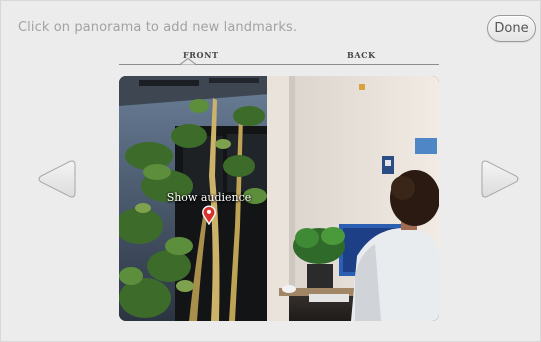 The image size is (541, 342). I want to click on view-tabs: FRONT BACK, so click(279, 61).